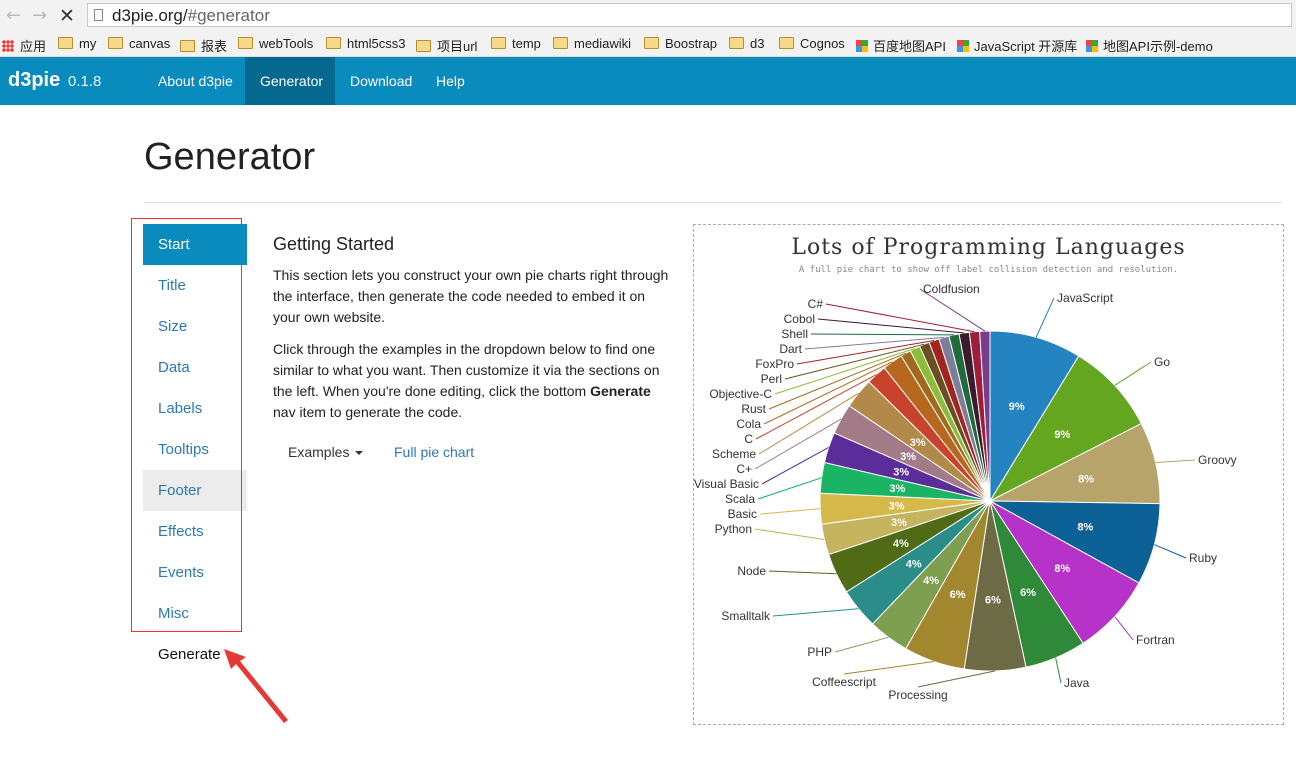 The height and width of the screenshot is (769, 1296). I want to click on bookmark-label: temp, so click(526, 43).